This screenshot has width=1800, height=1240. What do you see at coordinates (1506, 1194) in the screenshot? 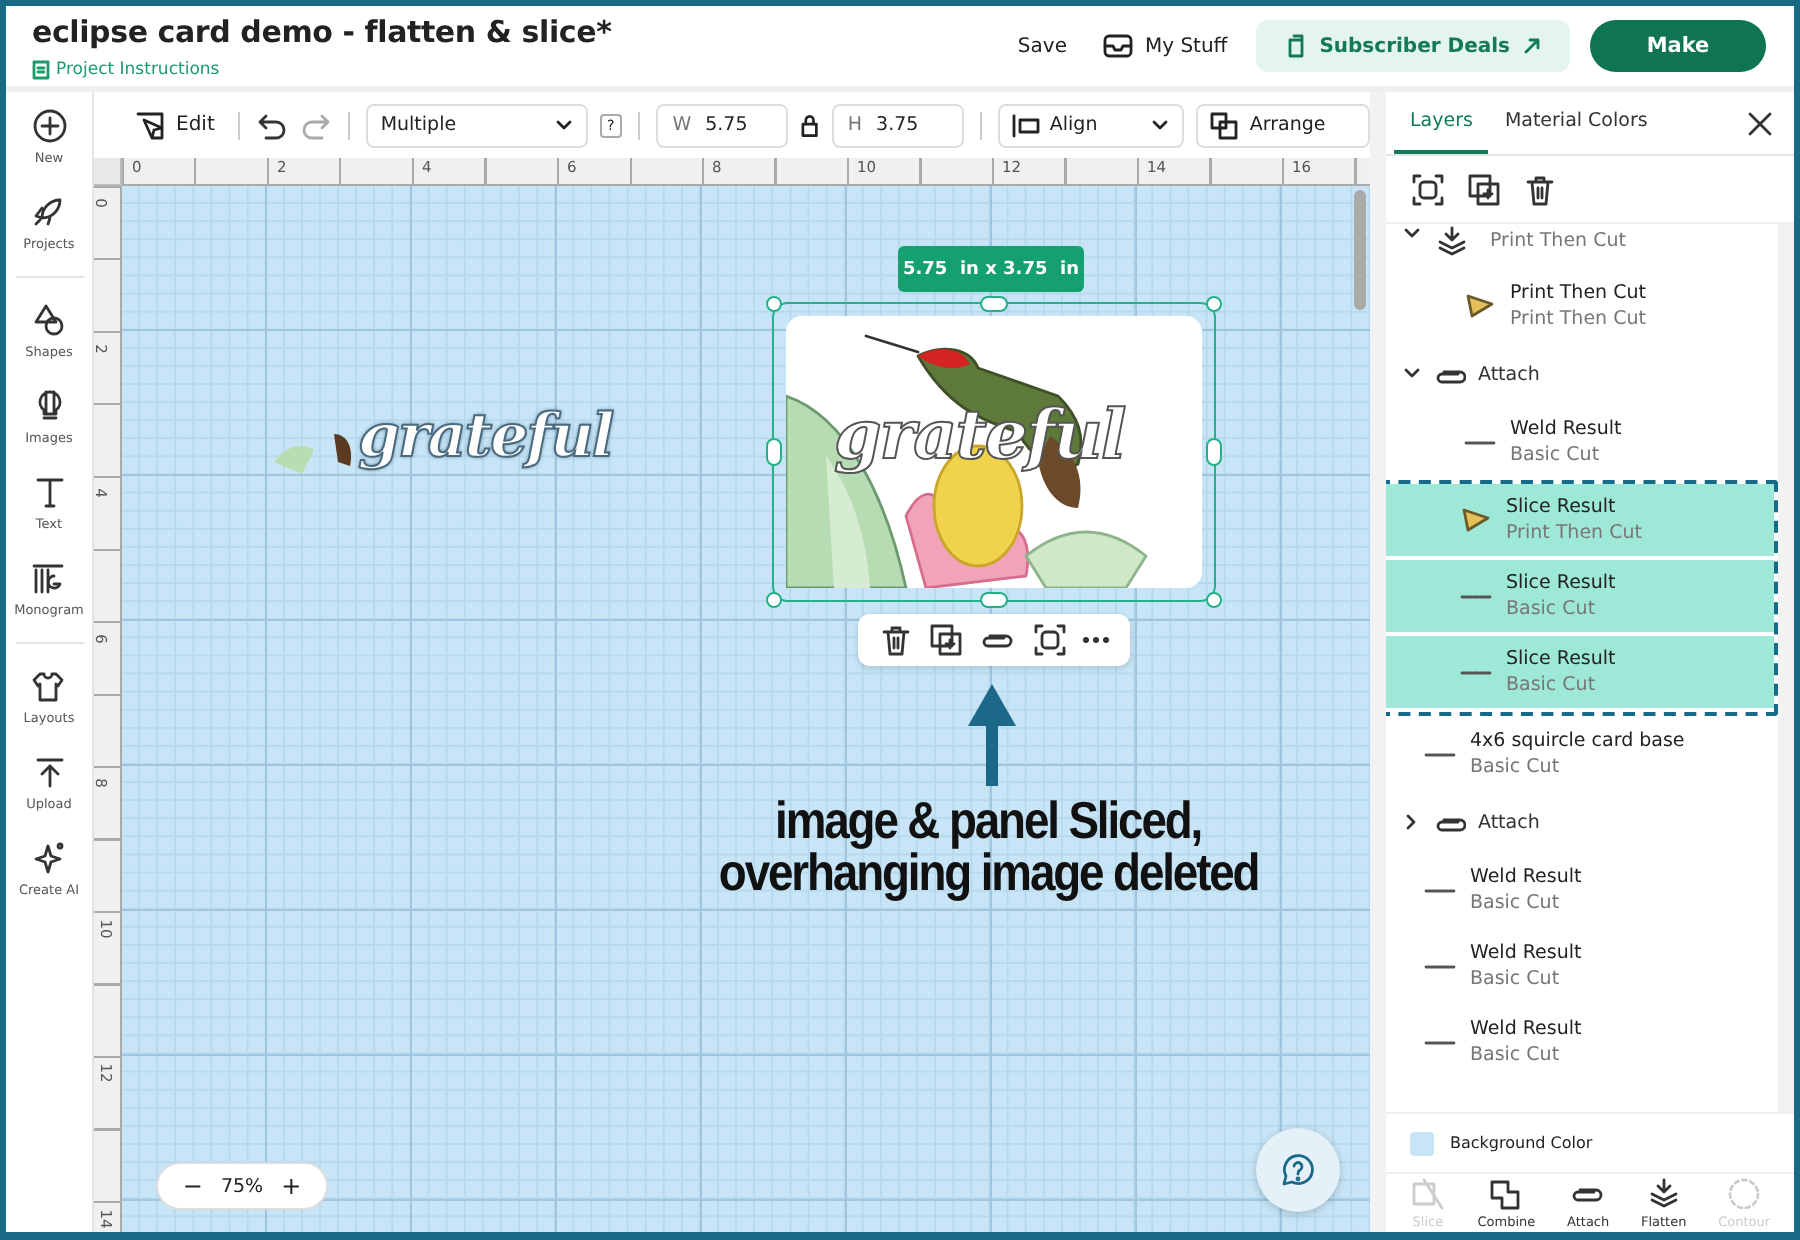
I see `combine-icon` at bounding box center [1506, 1194].